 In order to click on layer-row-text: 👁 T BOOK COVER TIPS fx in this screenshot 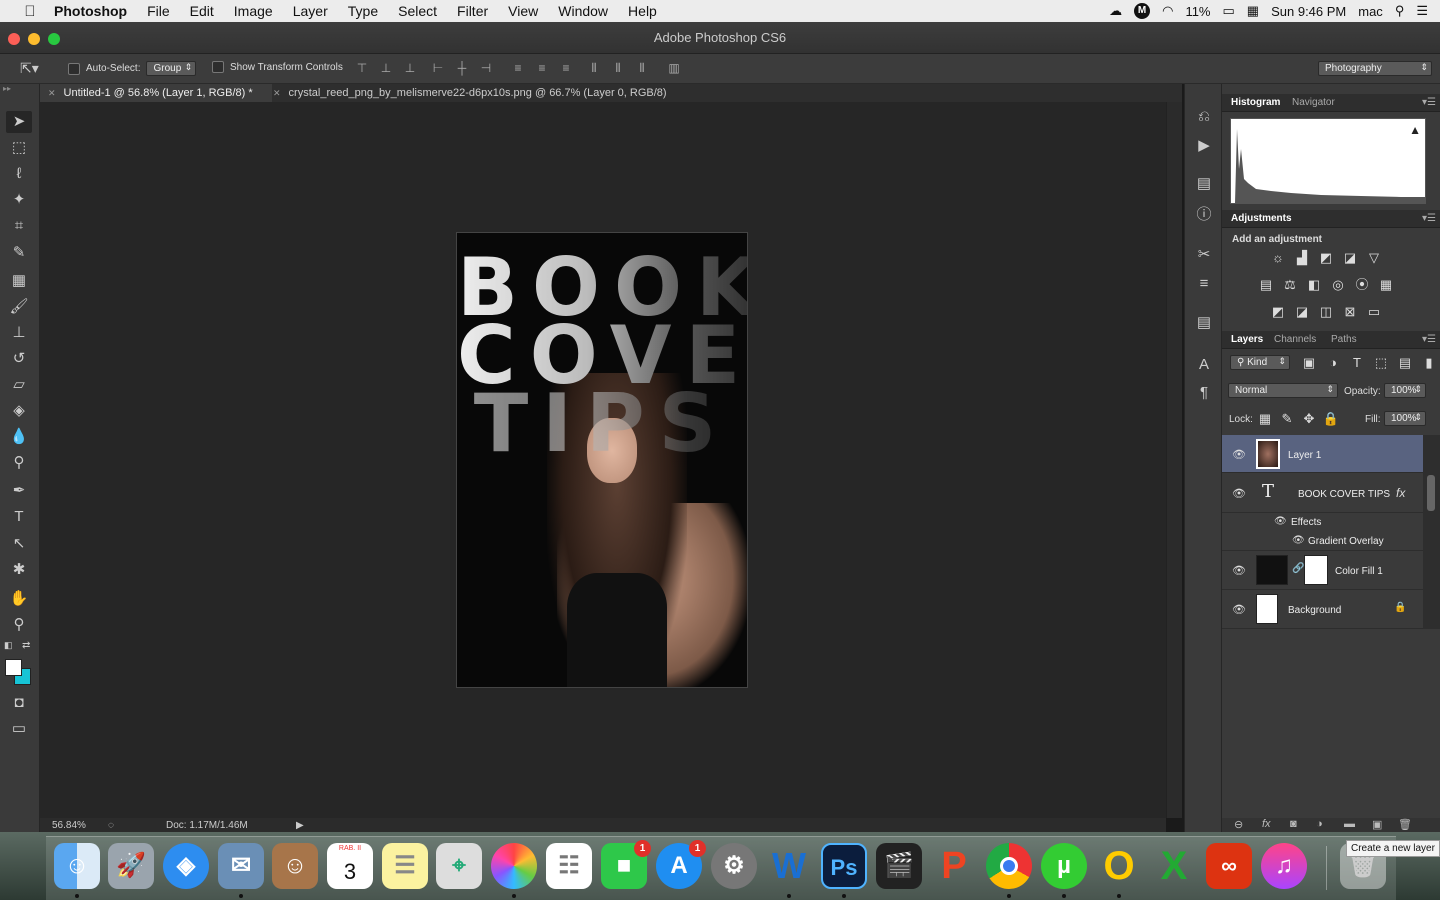, I will do `click(1322, 493)`.